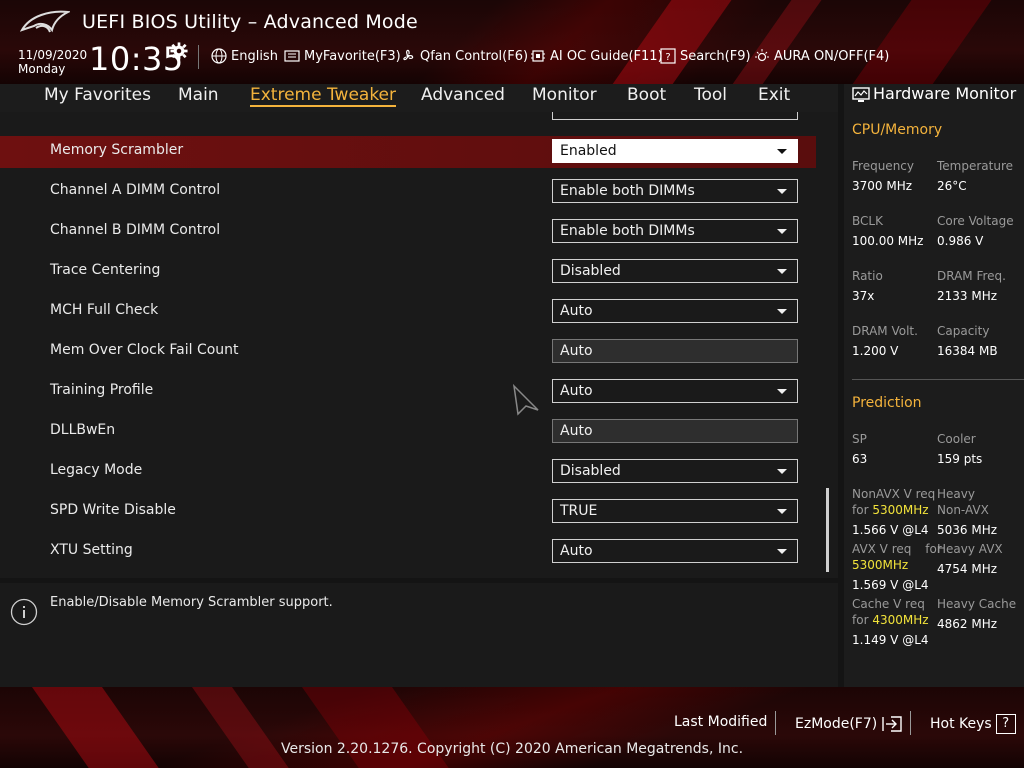 This screenshot has height=768, width=1024. I want to click on tab-my-favorites: My Favorites, so click(97, 95).